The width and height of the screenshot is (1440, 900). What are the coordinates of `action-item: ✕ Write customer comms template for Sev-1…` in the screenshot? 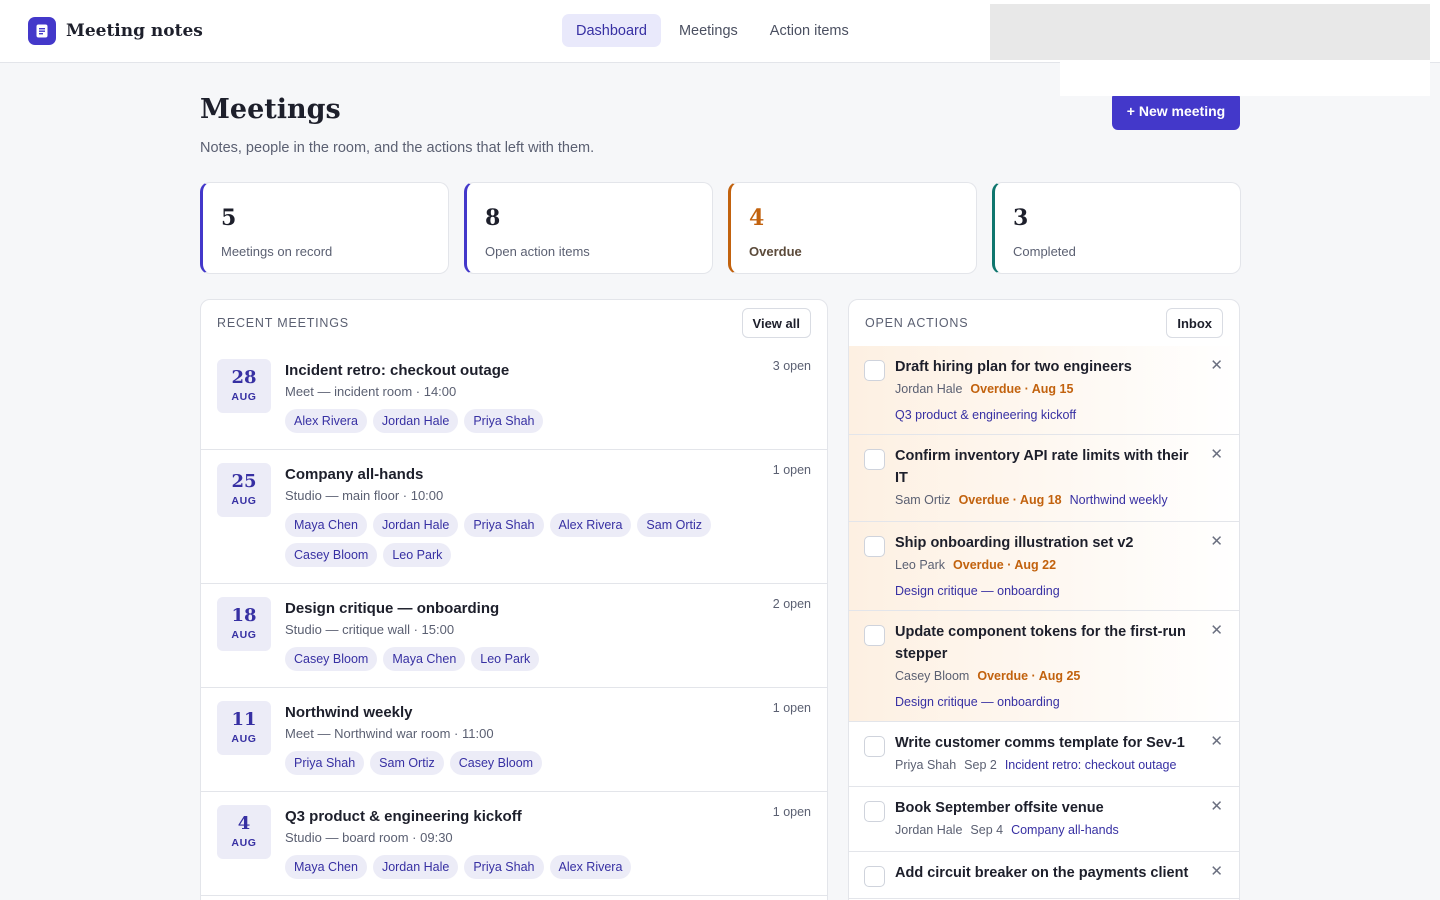 It's located at (1044, 754).